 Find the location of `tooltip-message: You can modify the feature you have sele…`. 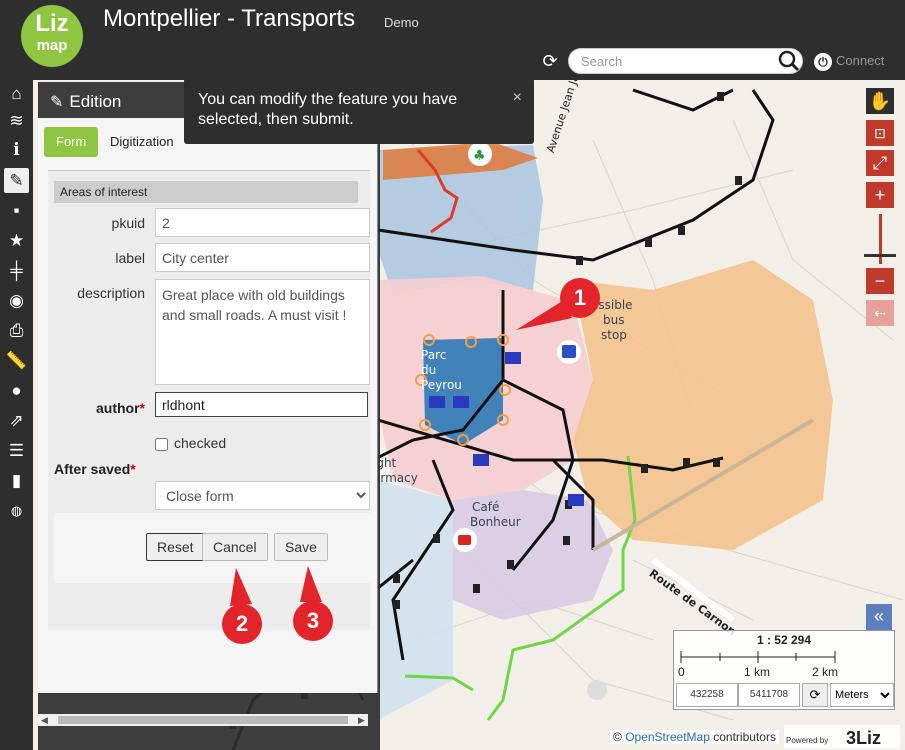

tooltip-message: You can modify the feature you have sele… is located at coordinates (328, 109).